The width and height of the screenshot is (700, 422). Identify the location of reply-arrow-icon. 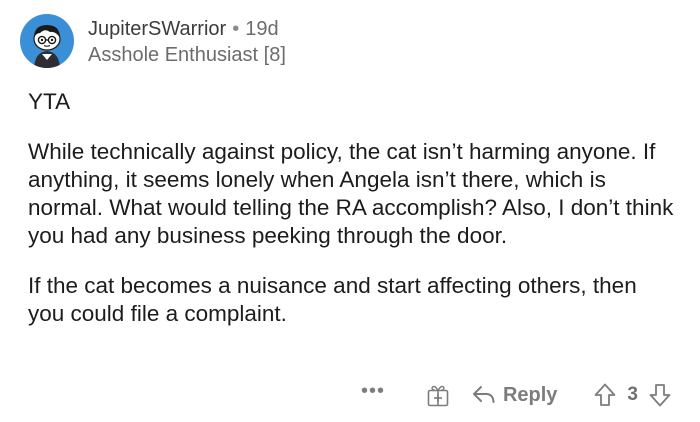
(483, 394).